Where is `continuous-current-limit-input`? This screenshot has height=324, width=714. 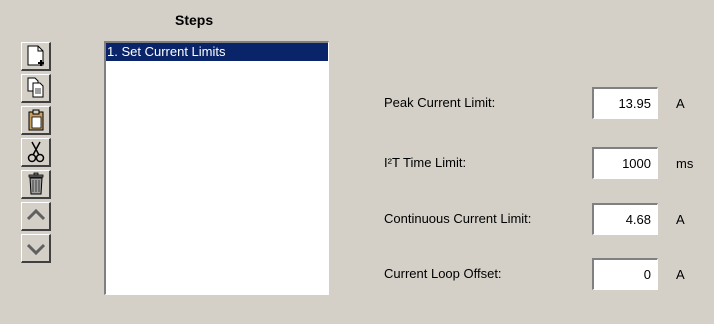
continuous-current-limit-input is located at coordinates (625, 219).